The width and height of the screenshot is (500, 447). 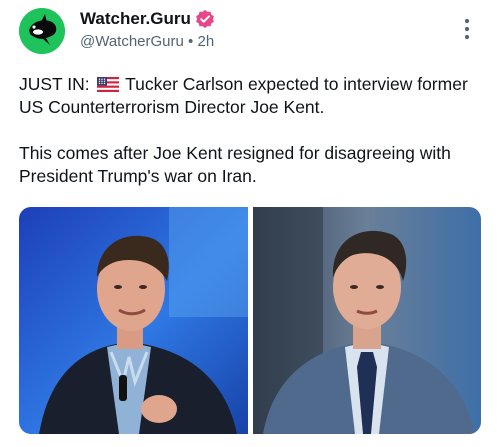 What do you see at coordinates (54, 84) in the screenshot?
I see `breaking-prefix: JUST IN:` at bounding box center [54, 84].